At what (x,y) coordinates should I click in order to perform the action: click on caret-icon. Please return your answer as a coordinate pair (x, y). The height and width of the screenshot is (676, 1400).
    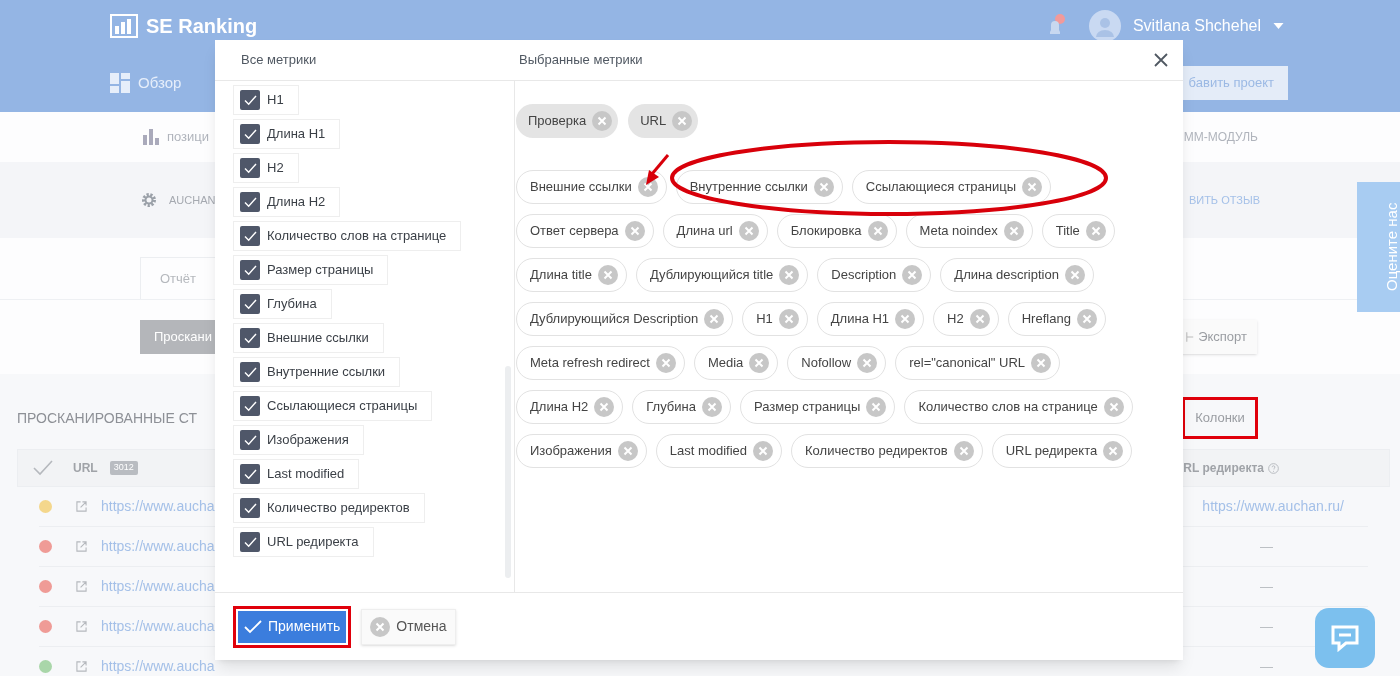
    Looking at the image, I should click on (1278, 26).